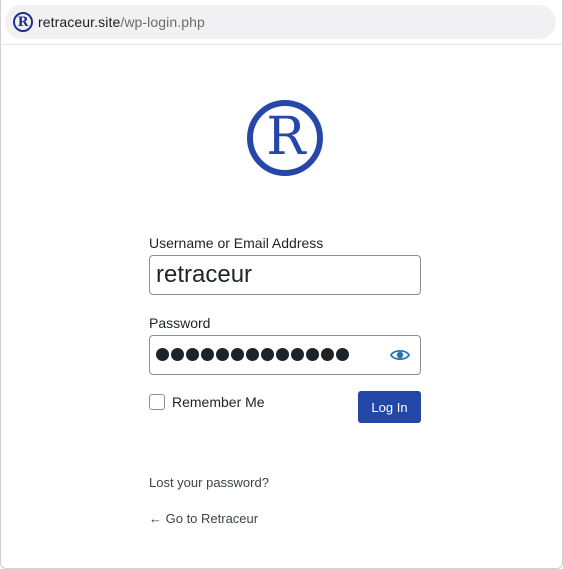  I want to click on remember-me-label: Remember Me, so click(218, 402).